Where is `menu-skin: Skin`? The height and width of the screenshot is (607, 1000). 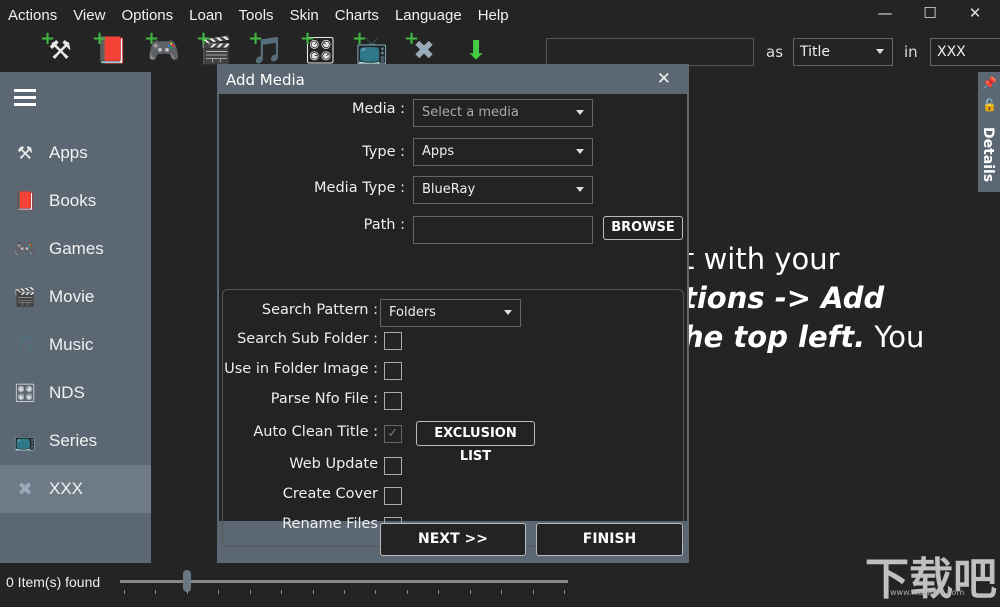 menu-skin: Skin is located at coordinates (304, 15).